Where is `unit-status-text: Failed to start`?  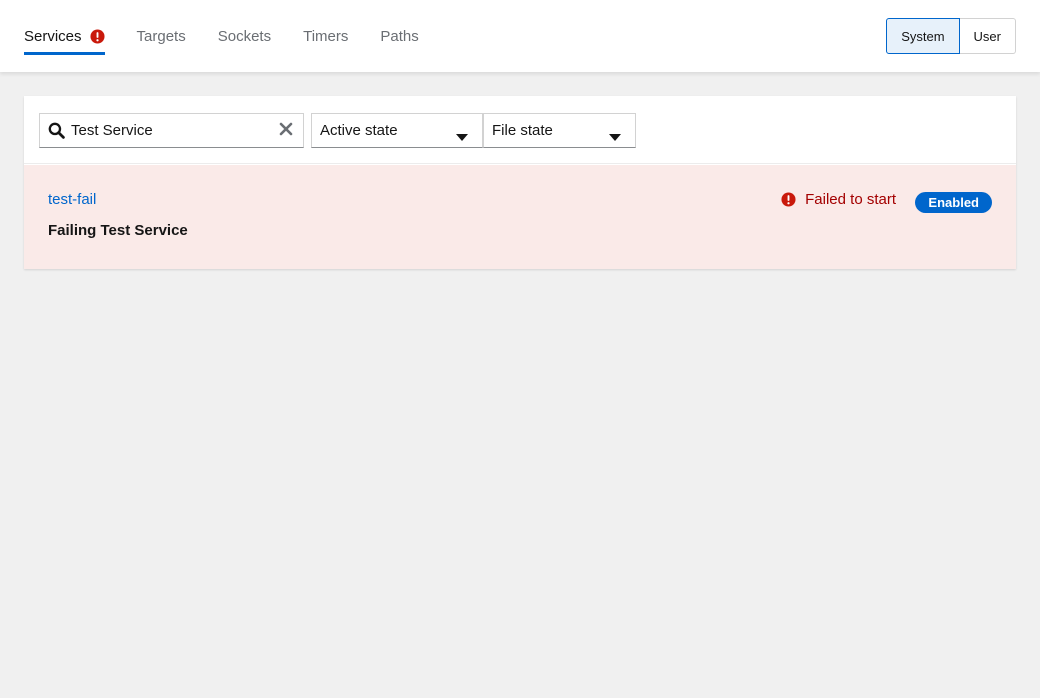 unit-status-text: Failed to start is located at coordinates (850, 199).